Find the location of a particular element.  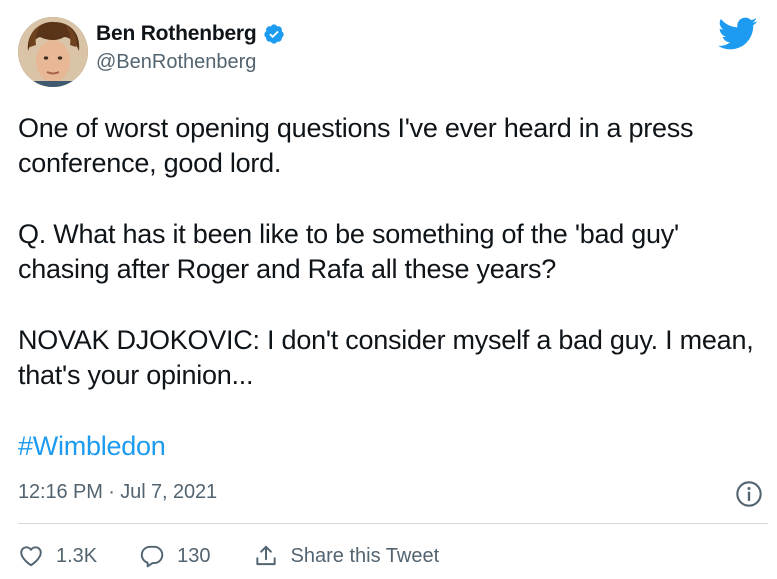

author-block: Ben Rothenberg @BenRothenberg is located at coordinates (190, 47).